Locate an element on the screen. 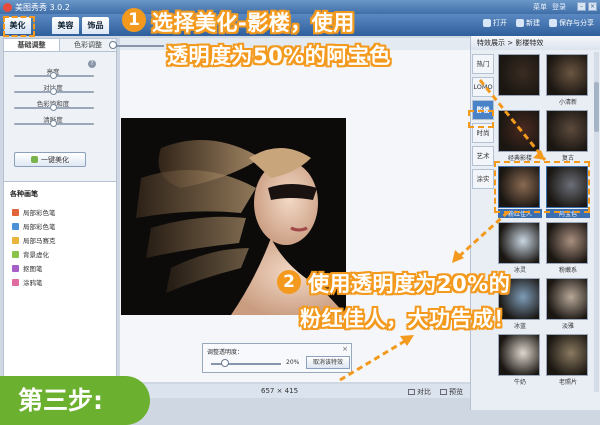 The image size is (600, 425). opacity-value: 20% is located at coordinates (293, 362).